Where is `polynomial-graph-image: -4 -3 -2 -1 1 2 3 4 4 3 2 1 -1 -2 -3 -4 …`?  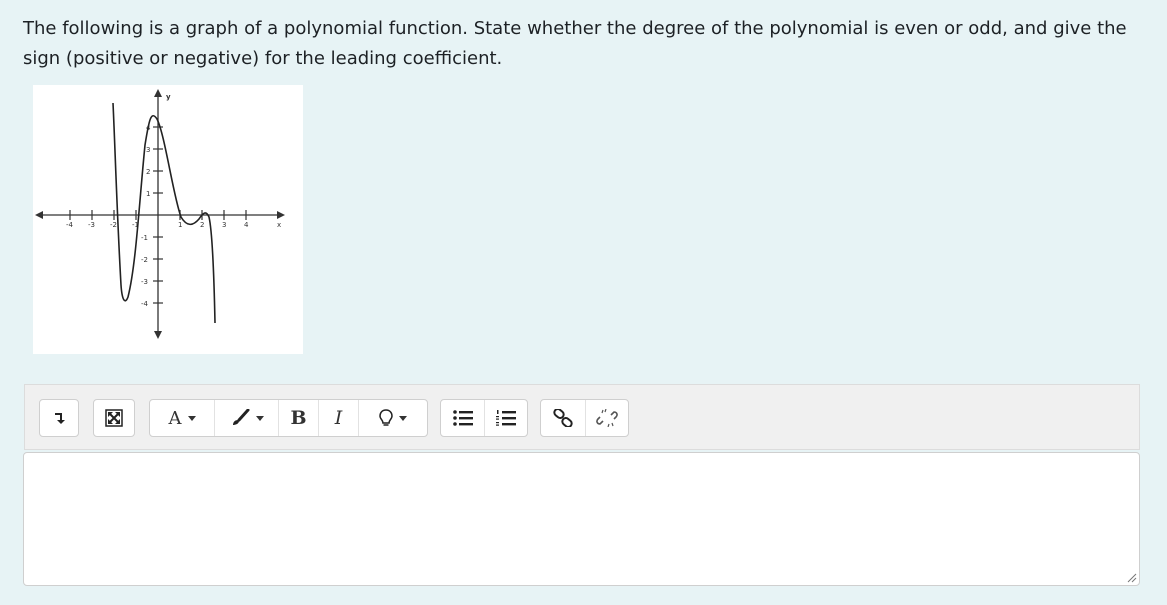 polynomial-graph-image: -4 -3 -2 -1 1 2 3 4 4 3 2 1 -1 -2 -3 -4 … is located at coordinates (168, 219).